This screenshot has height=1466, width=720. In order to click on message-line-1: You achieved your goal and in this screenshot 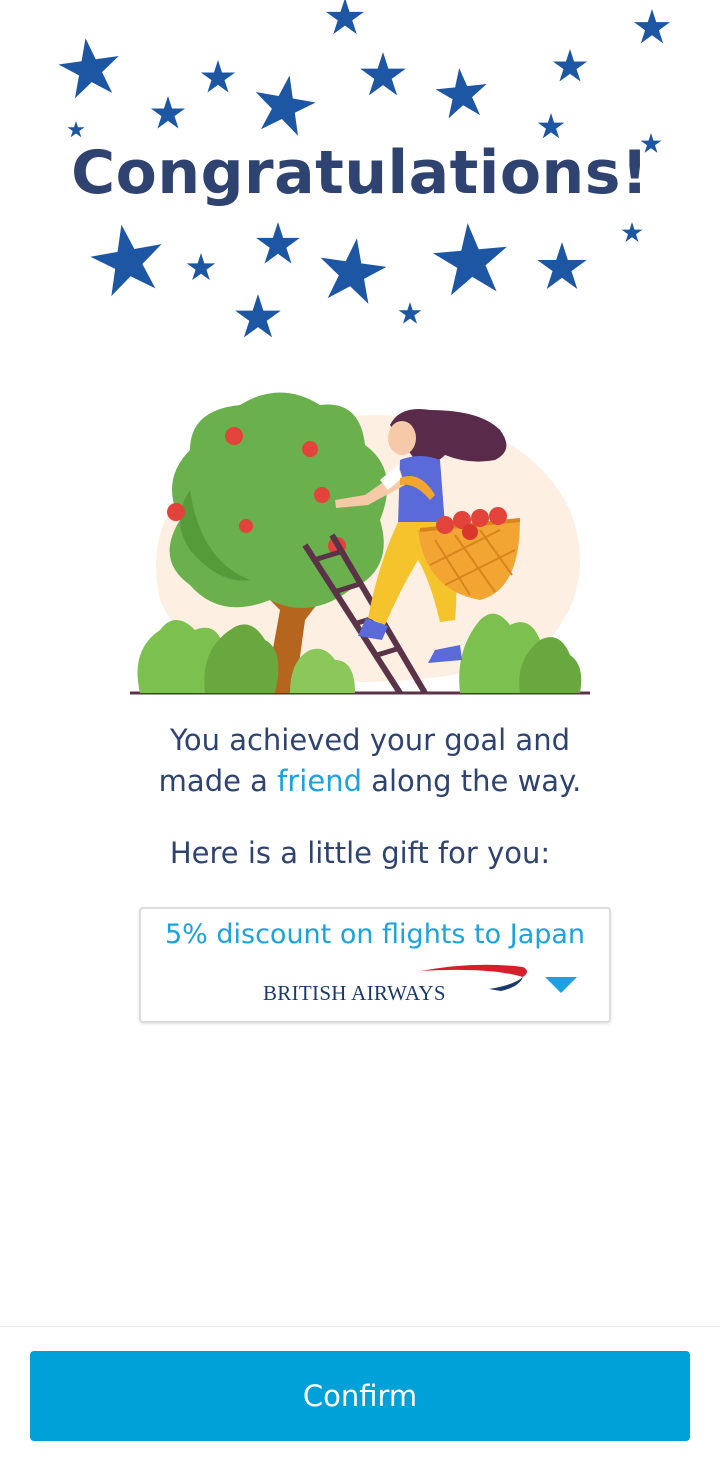, I will do `click(369, 740)`.